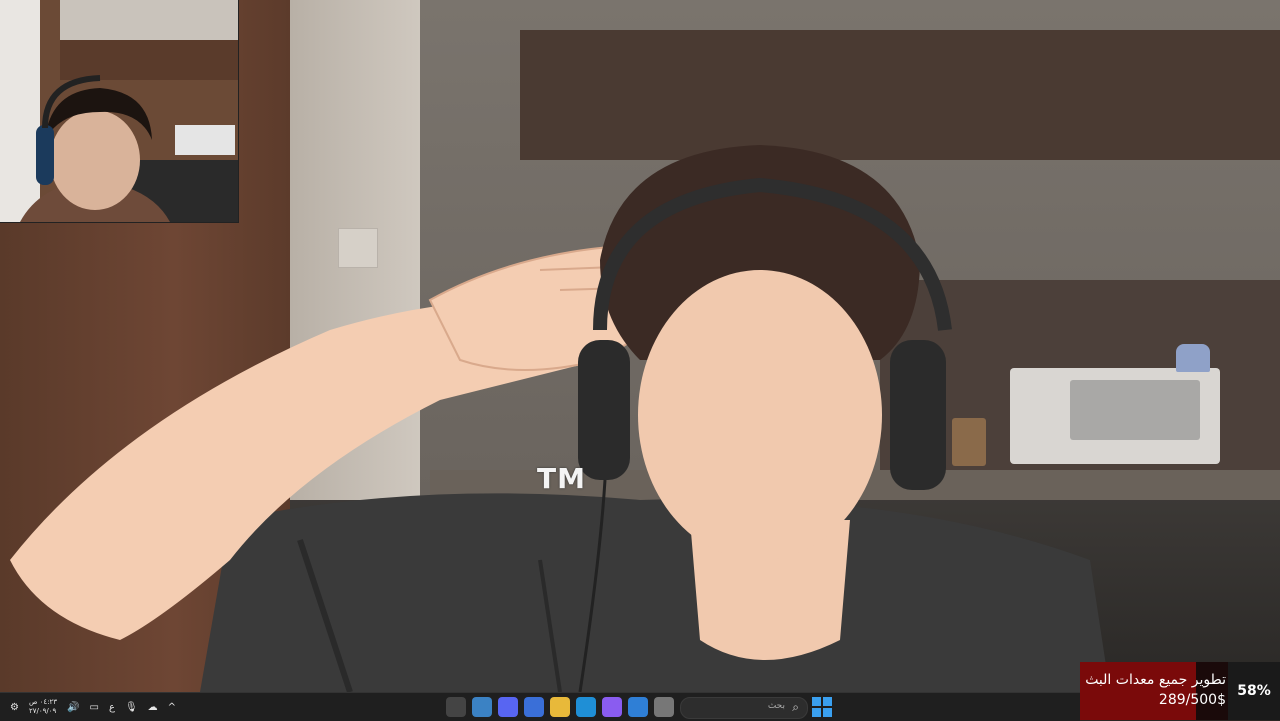  What do you see at coordinates (744, 708) in the screenshot?
I see `search-box: بحث ⌕` at bounding box center [744, 708].